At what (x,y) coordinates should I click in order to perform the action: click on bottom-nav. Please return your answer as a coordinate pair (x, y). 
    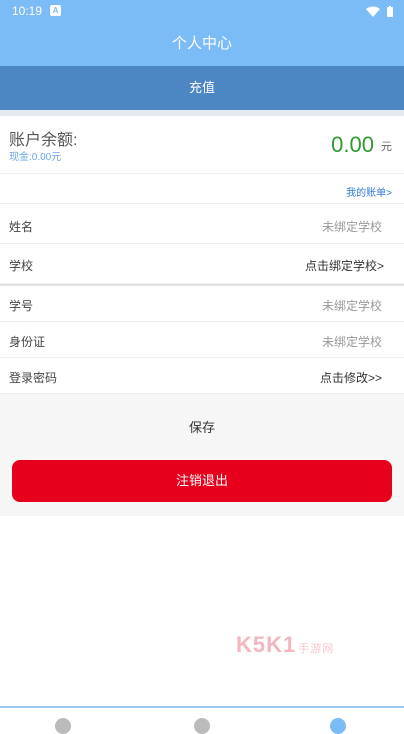
    Looking at the image, I should click on (202, 720).